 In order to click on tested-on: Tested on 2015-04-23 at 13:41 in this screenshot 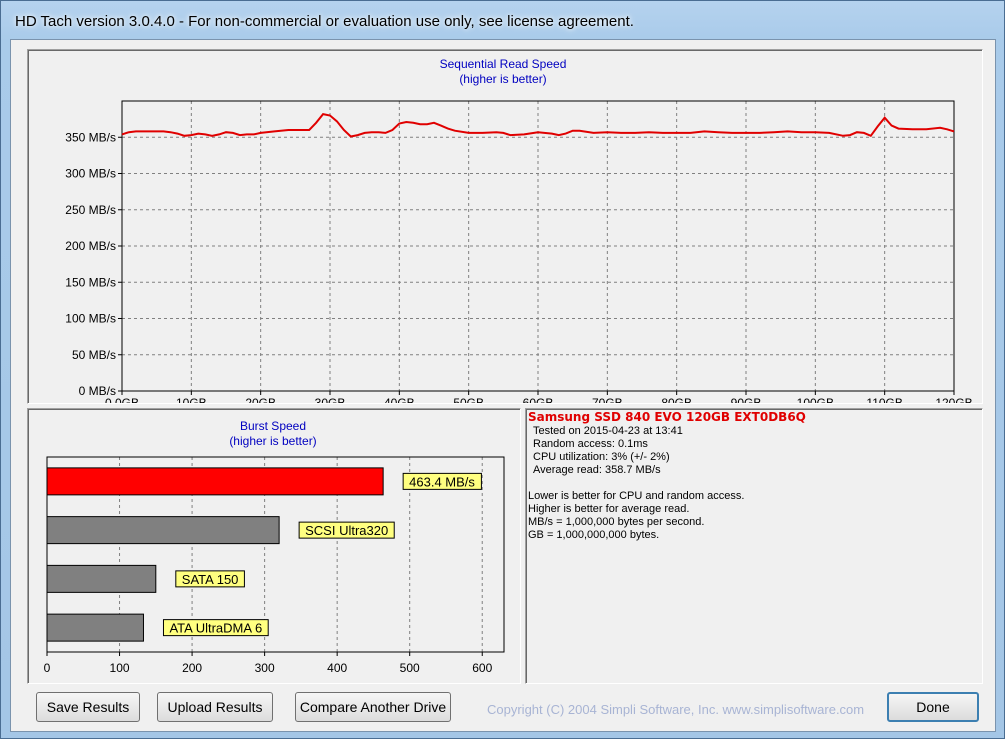, I will do `click(608, 431)`.